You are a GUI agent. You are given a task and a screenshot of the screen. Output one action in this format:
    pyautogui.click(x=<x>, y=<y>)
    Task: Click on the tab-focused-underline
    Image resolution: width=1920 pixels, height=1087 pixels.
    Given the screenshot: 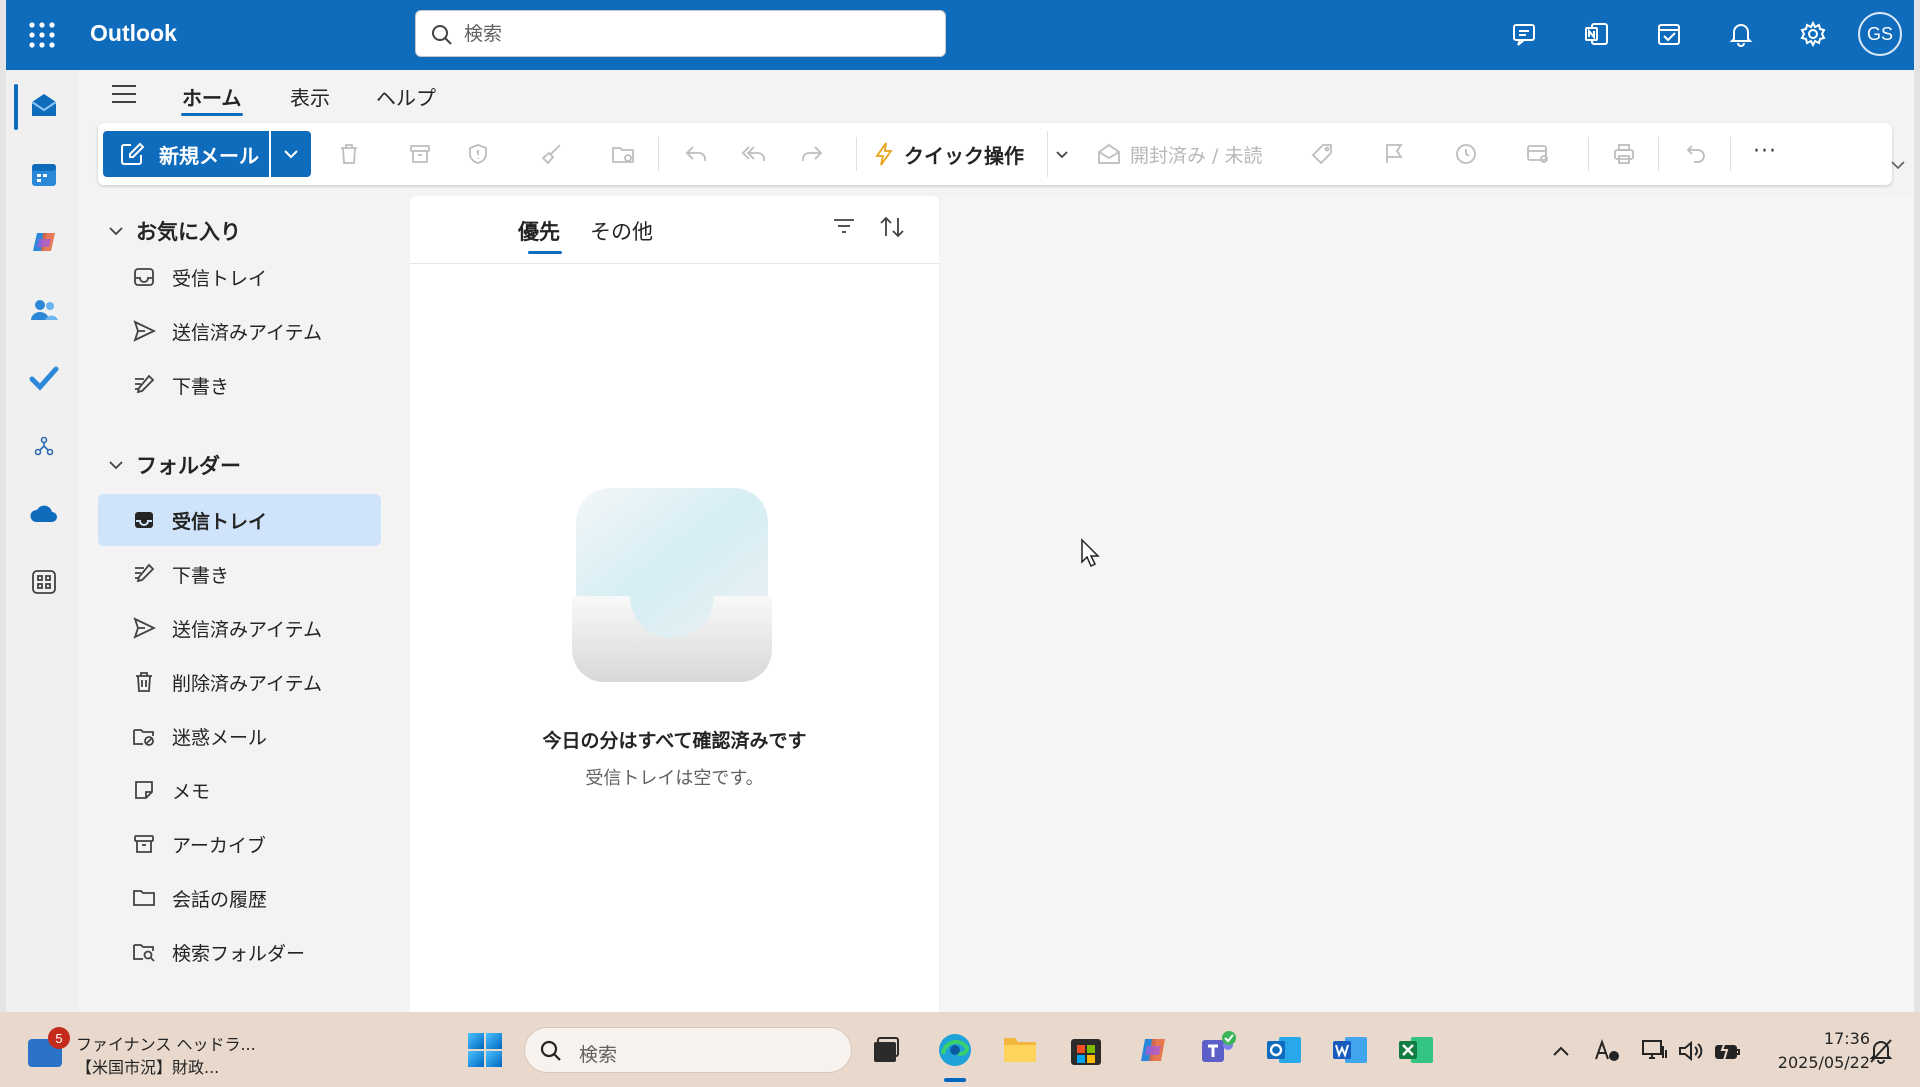 What is the action you would take?
    pyautogui.click(x=545, y=252)
    